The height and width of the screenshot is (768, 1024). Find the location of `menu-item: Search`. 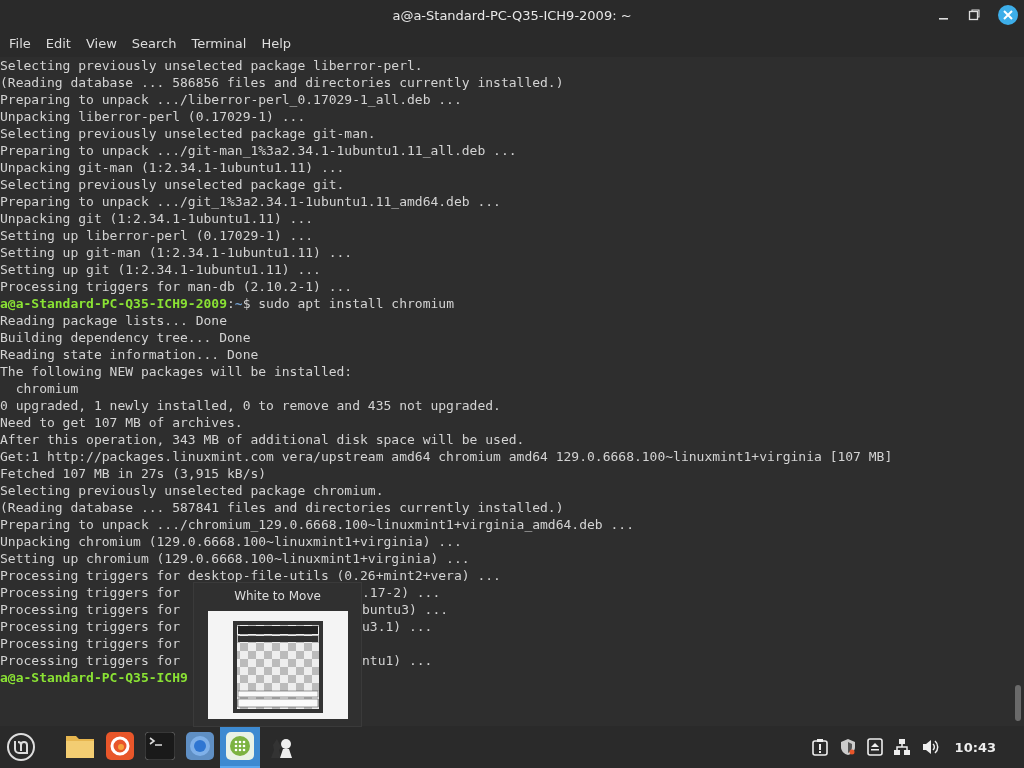

menu-item: Search is located at coordinates (157, 43).